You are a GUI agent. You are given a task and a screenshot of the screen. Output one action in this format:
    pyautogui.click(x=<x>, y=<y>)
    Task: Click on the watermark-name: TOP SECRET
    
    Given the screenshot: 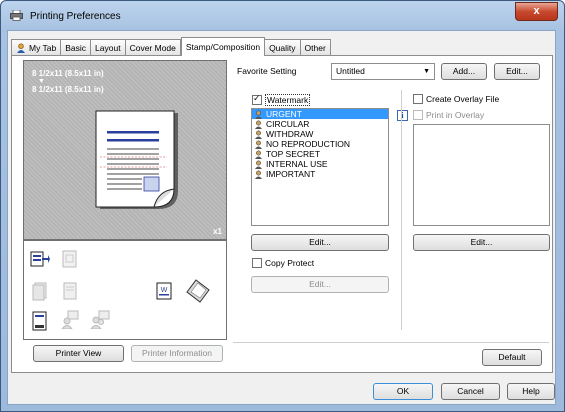 What is the action you would take?
    pyautogui.click(x=293, y=154)
    